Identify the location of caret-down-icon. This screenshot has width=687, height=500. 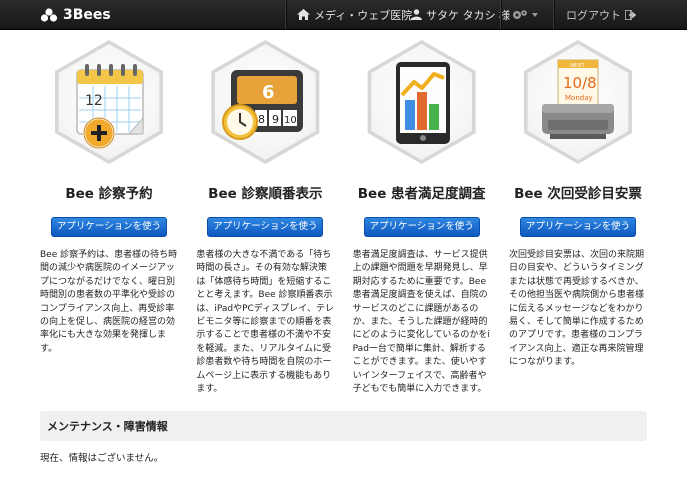
(535, 14).